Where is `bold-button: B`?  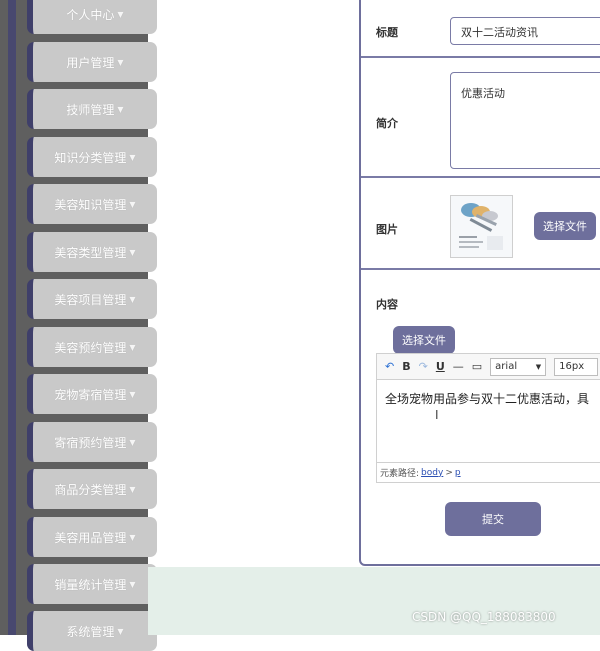 bold-button: B is located at coordinates (406, 366).